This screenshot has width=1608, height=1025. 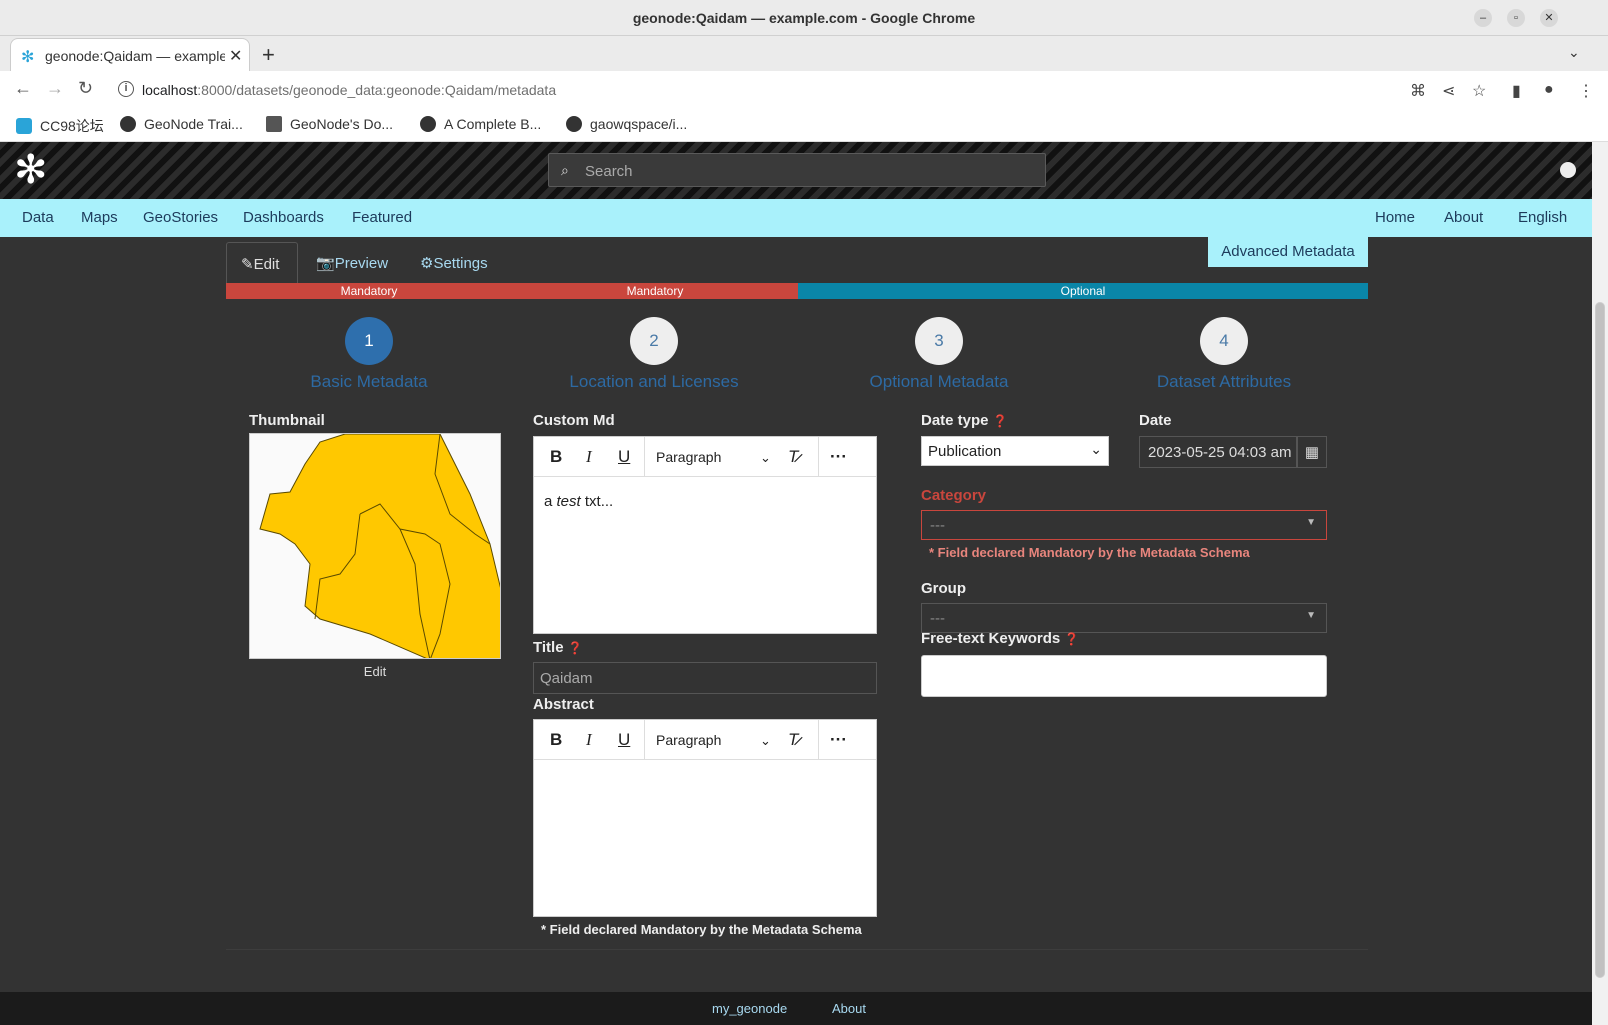 I want to click on forward-icon: →, so click(x=55, y=88).